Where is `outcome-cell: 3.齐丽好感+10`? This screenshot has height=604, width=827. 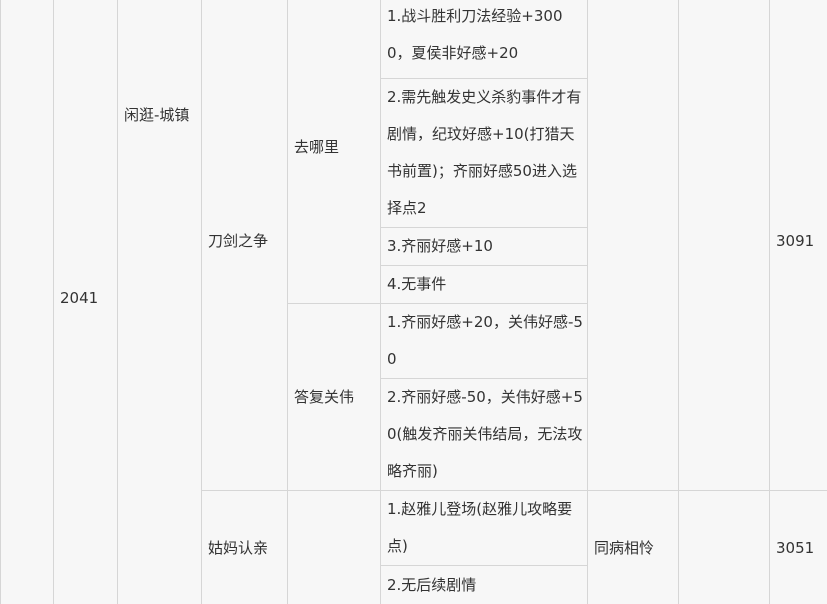 outcome-cell: 3.齐丽好感+10 is located at coordinates (484, 246).